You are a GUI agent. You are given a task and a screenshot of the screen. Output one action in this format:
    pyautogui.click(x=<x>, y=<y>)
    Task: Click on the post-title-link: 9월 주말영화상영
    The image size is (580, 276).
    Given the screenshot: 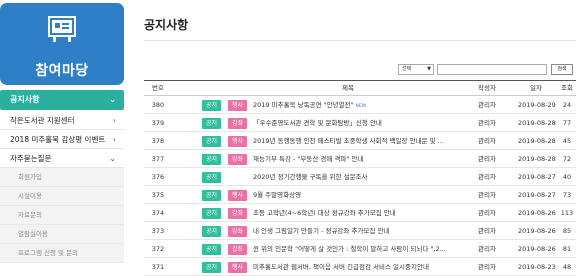 What is the action you would take?
    pyautogui.click(x=358, y=195)
    